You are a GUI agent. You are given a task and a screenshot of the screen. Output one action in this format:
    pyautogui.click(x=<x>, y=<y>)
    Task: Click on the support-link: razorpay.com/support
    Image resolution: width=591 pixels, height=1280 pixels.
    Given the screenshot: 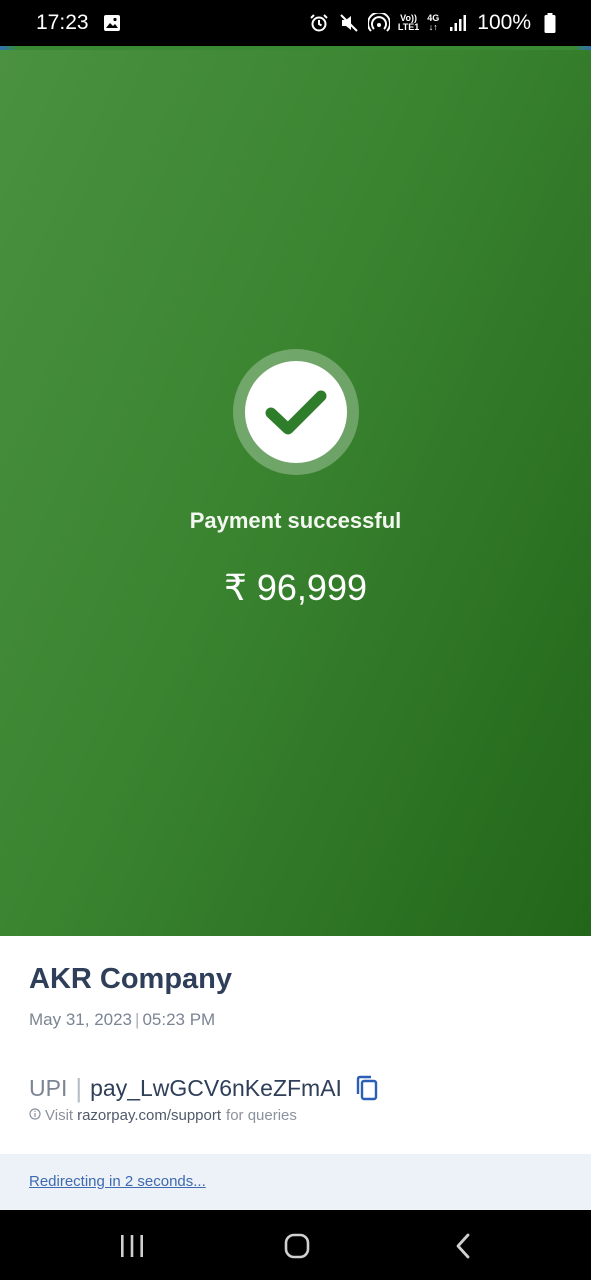 What is the action you would take?
    pyautogui.click(x=149, y=1115)
    